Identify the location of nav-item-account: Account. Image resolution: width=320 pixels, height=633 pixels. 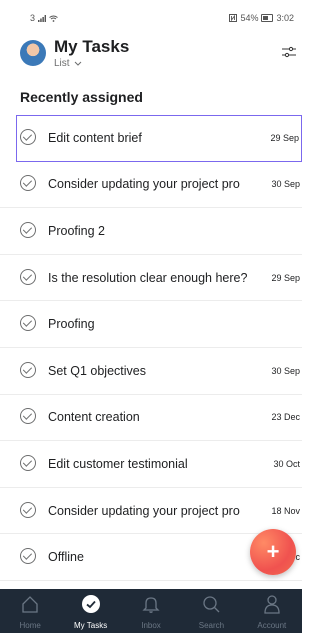
(272, 611).